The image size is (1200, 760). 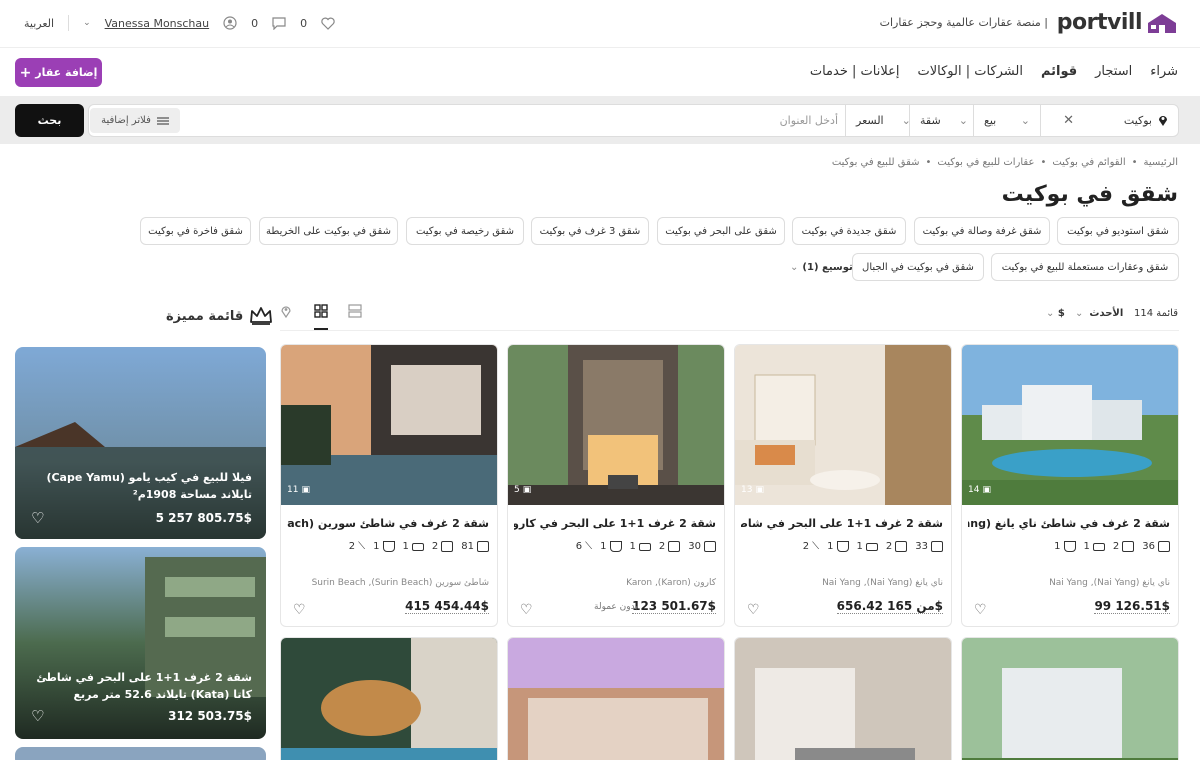 What do you see at coordinates (1059, 71) in the screenshot?
I see `nav-item-listings: قوائم` at bounding box center [1059, 71].